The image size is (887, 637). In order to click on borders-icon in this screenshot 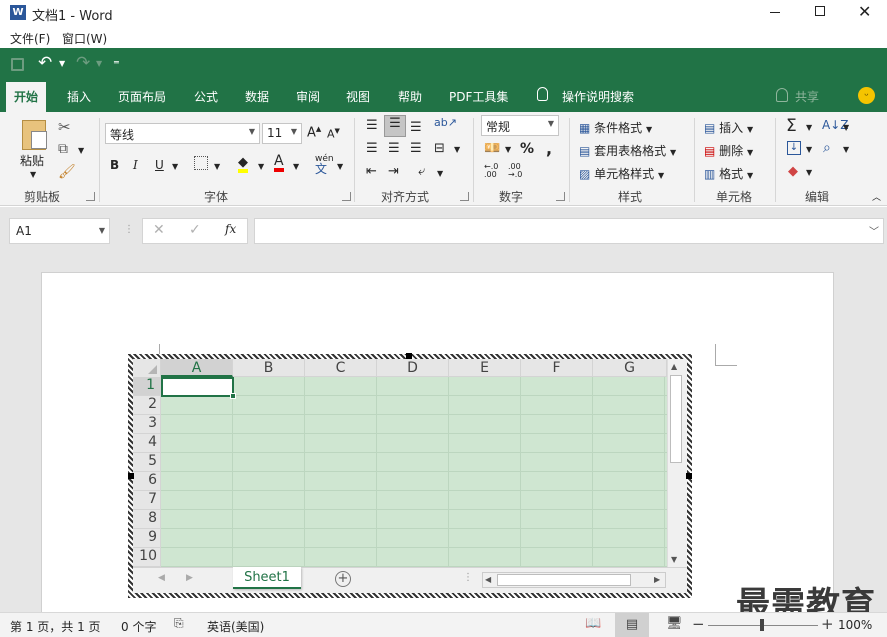, I will do `click(201, 163)`.